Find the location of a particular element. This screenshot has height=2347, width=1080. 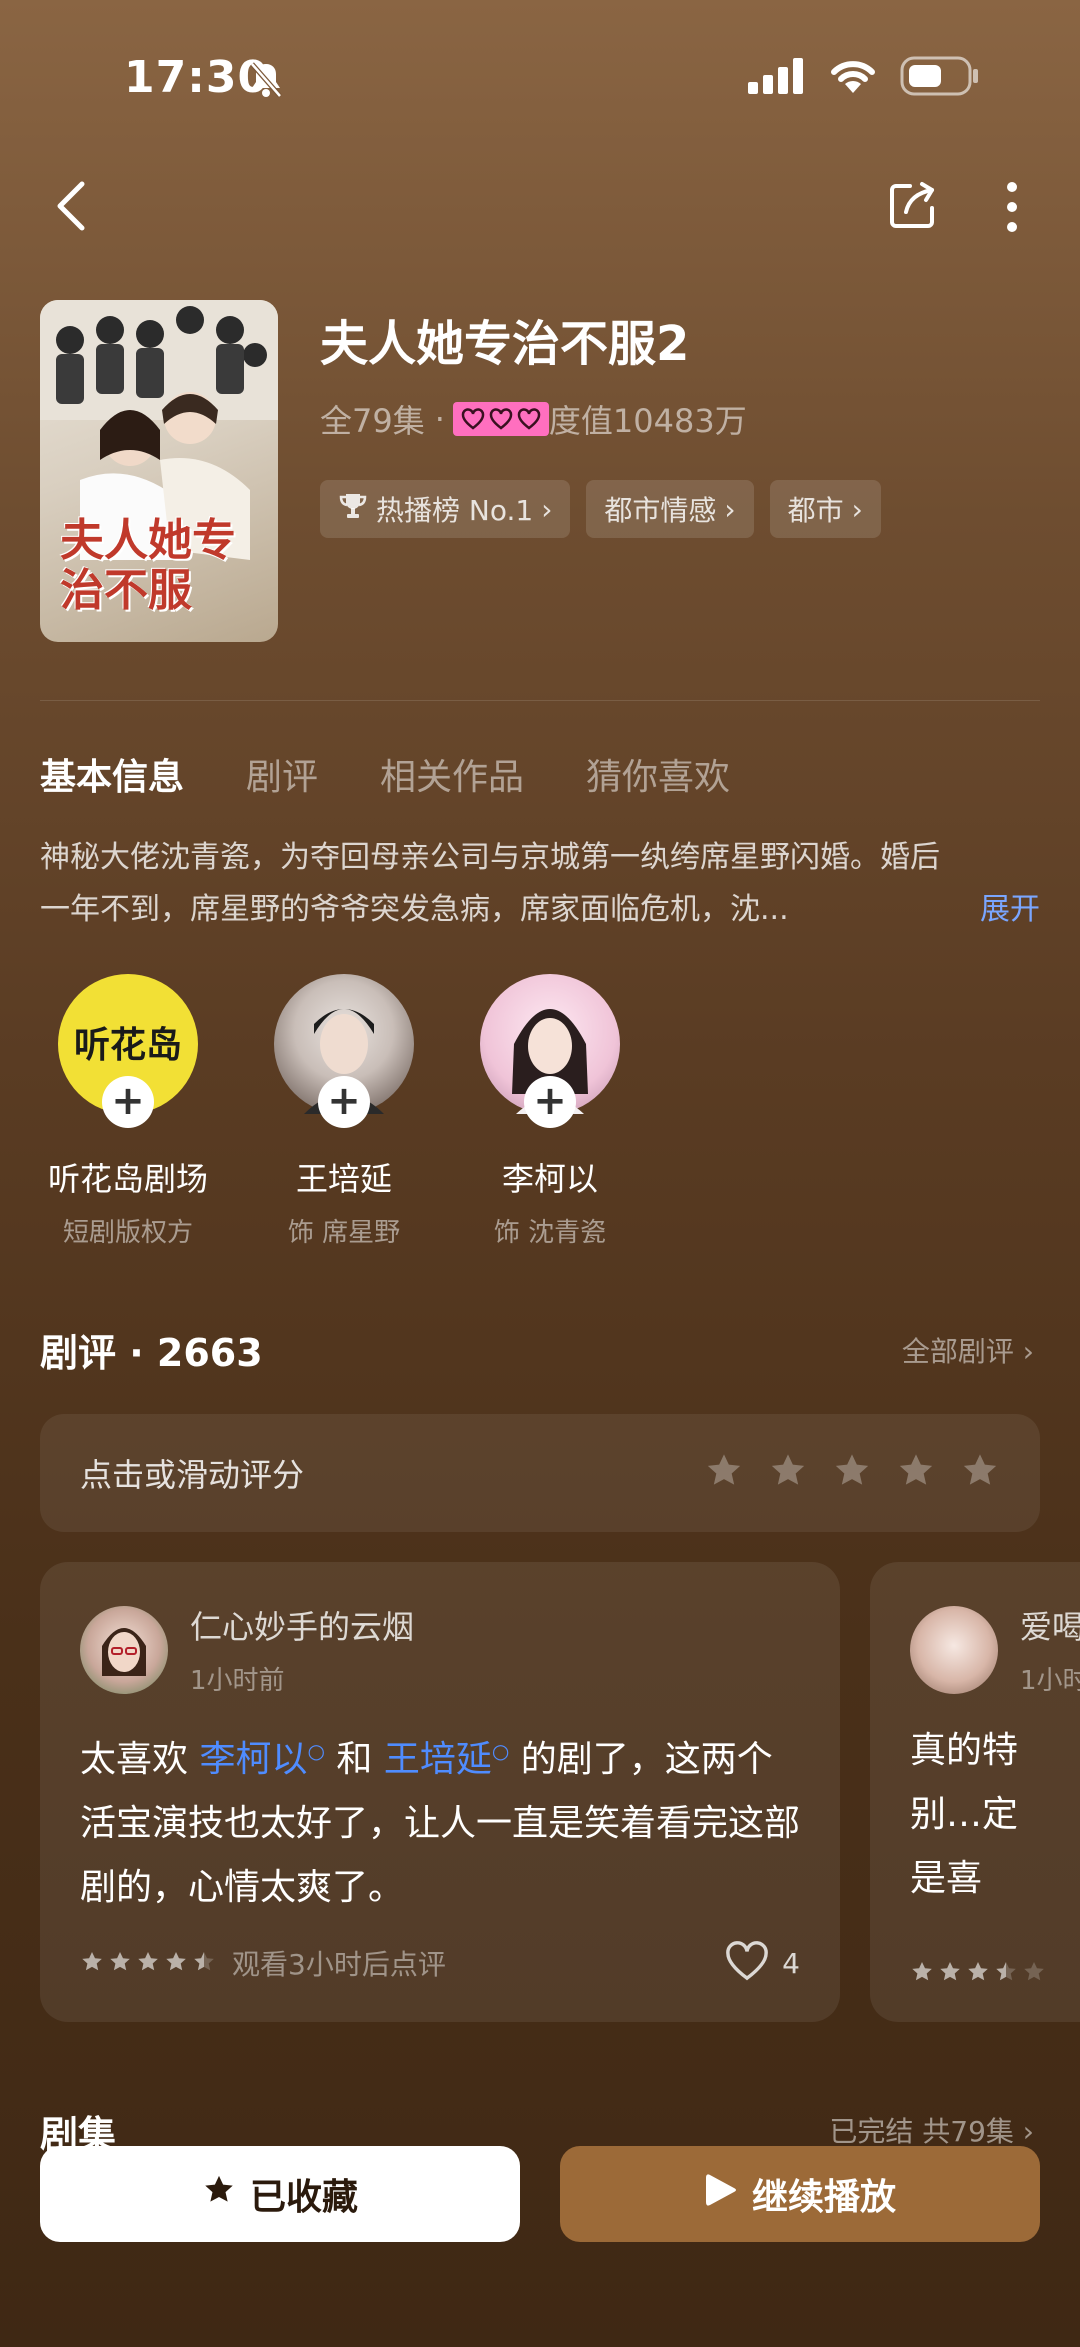

cast-name: 李柯以 is located at coordinates (549, 1179).